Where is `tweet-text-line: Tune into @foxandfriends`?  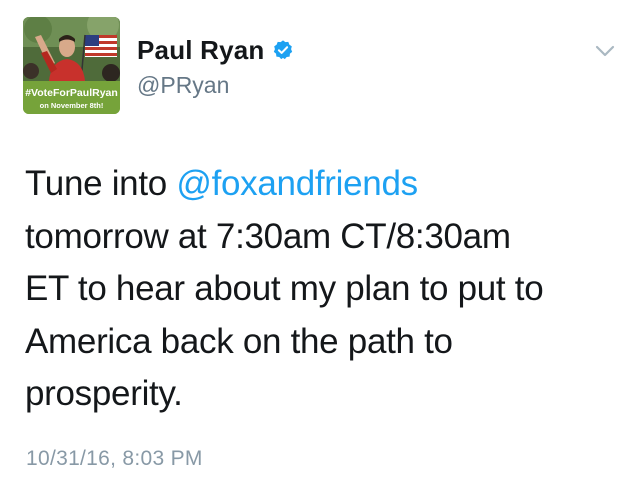 tweet-text-line: Tune into @foxandfriends is located at coordinates (325, 184).